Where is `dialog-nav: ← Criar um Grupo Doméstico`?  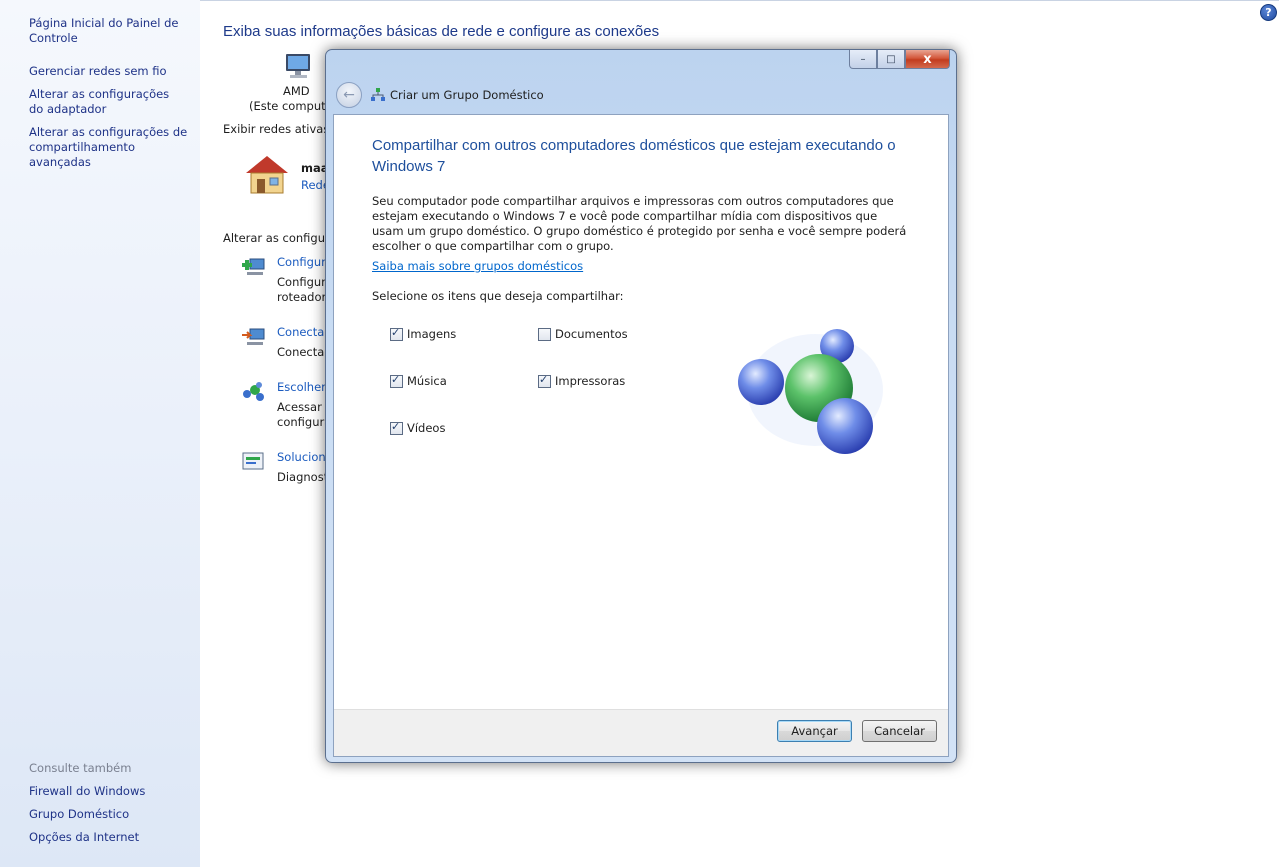 dialog-nav: ← Criar um Grupo Doméstico is located at coordinates (641, 95).